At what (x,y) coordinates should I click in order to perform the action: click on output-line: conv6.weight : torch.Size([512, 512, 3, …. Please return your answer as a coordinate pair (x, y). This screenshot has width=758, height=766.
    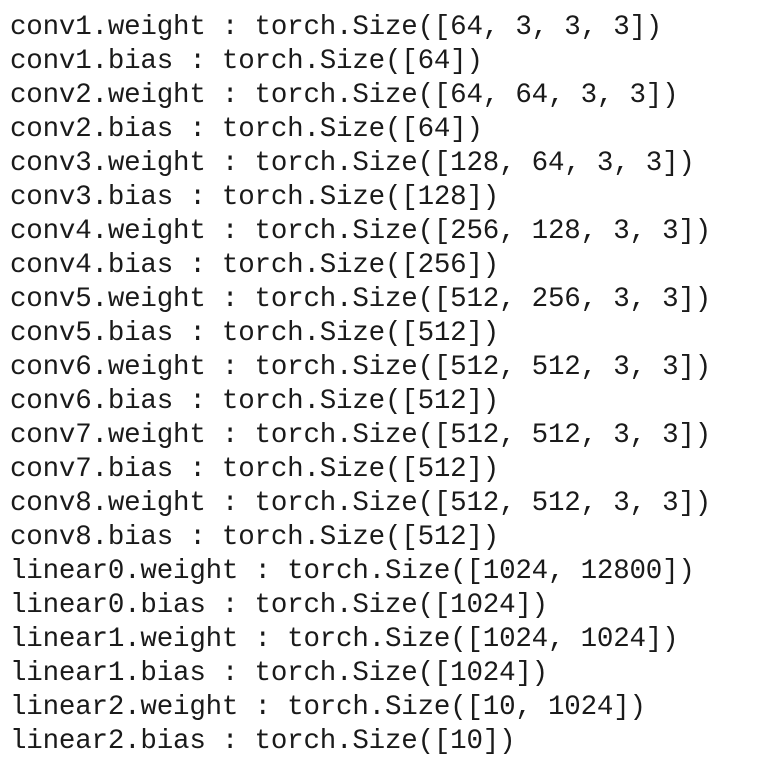
    Looking at the image, I should click on (361, 367).